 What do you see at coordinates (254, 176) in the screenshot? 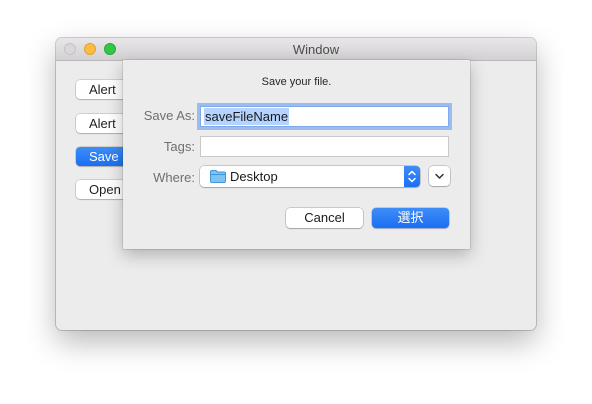
I see `where-value: Desktop` at bounding box center [254, 176].